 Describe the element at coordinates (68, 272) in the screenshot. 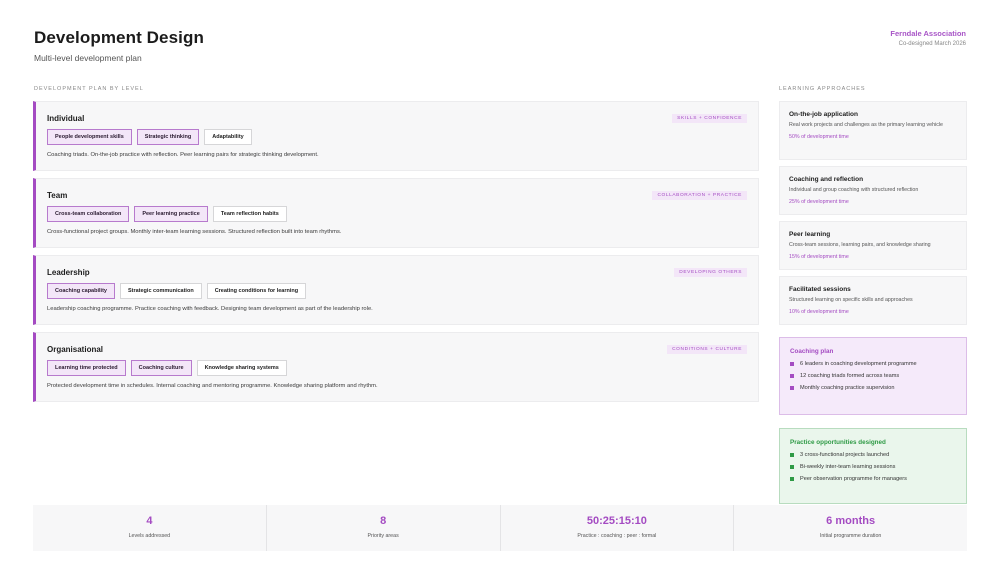

I see `level-title: Leadership` at that location.